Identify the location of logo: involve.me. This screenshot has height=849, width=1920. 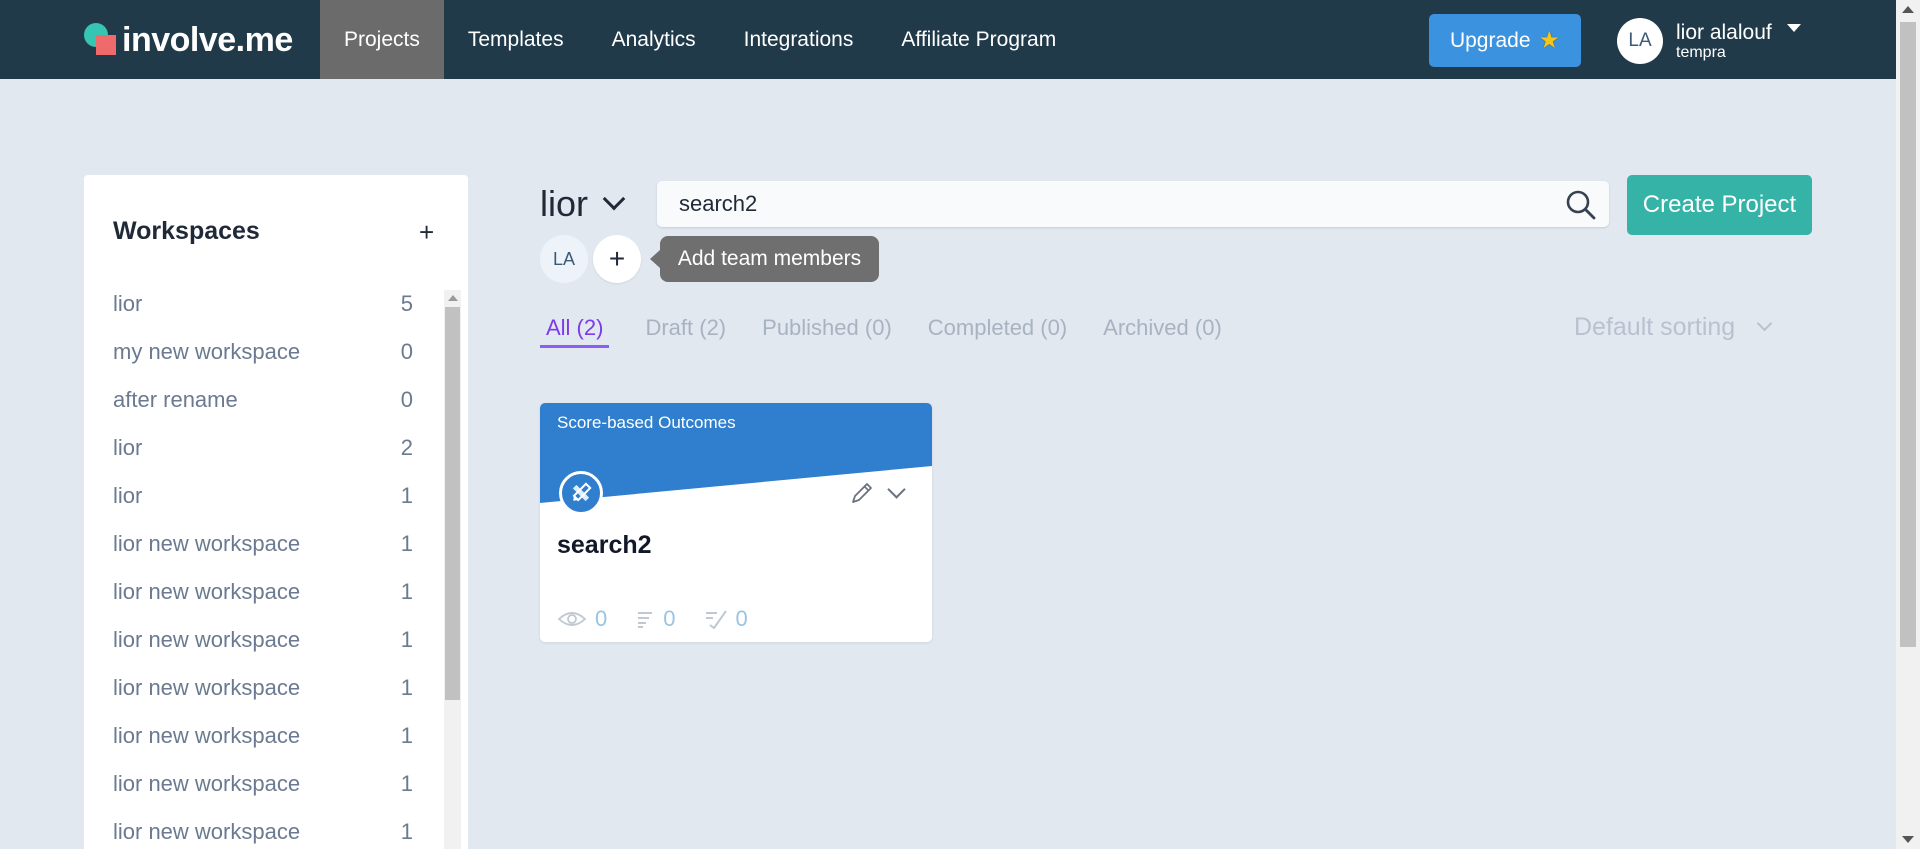
(187, 40).